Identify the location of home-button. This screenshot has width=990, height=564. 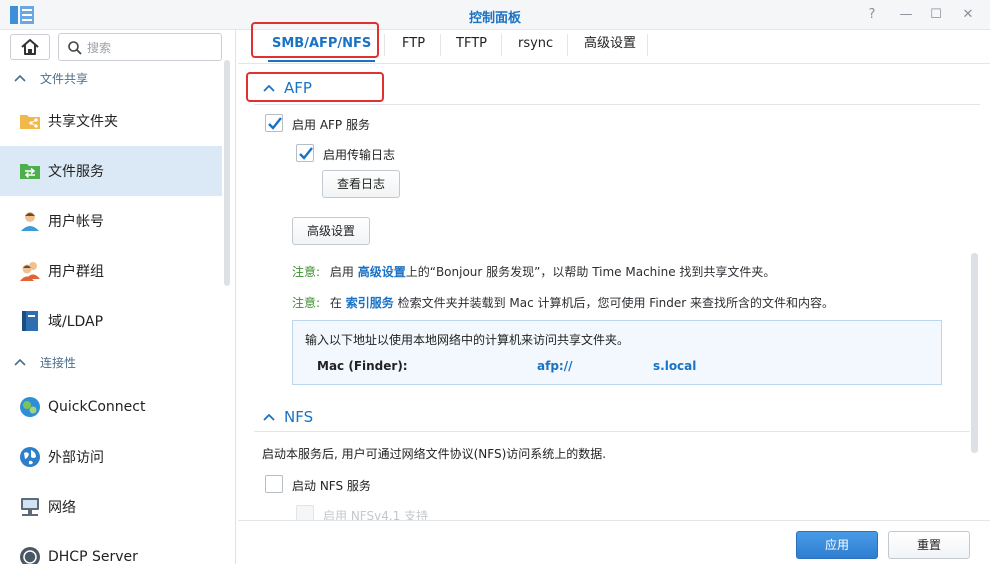
(30, 47).